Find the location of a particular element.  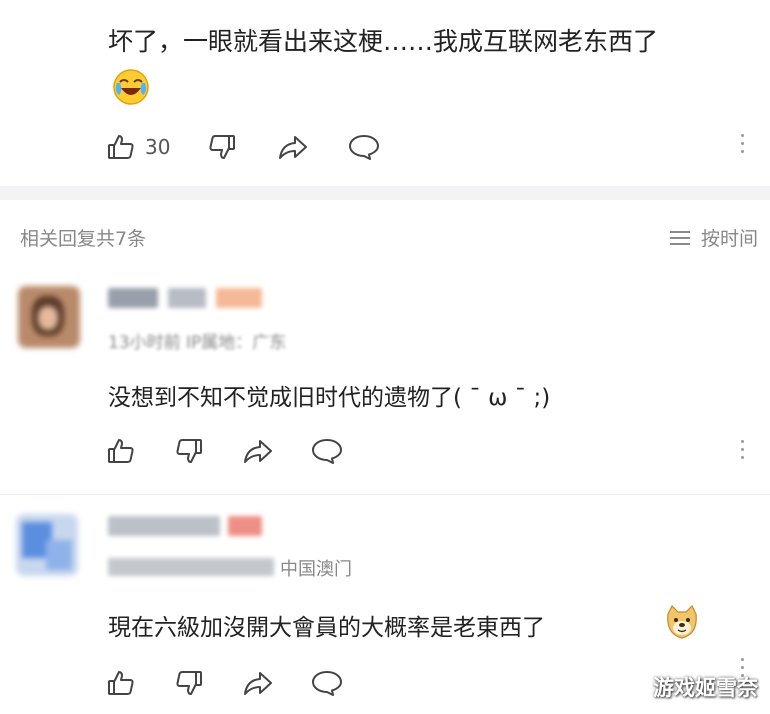

top-comment-text: 坏了，一眼就看出来这梗……我成互联网老东西了 is located at coordinates (383, 41).